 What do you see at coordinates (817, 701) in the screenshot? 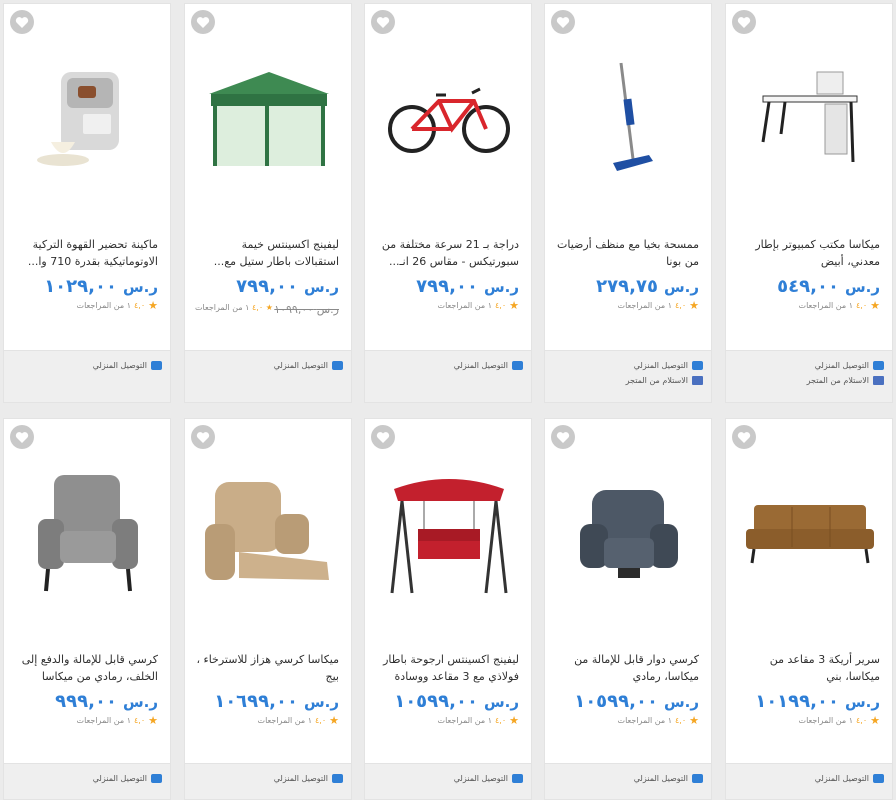
I see `product-price: ر.س١٠١٩٩,٠٠` at bounding box center [817, 701].